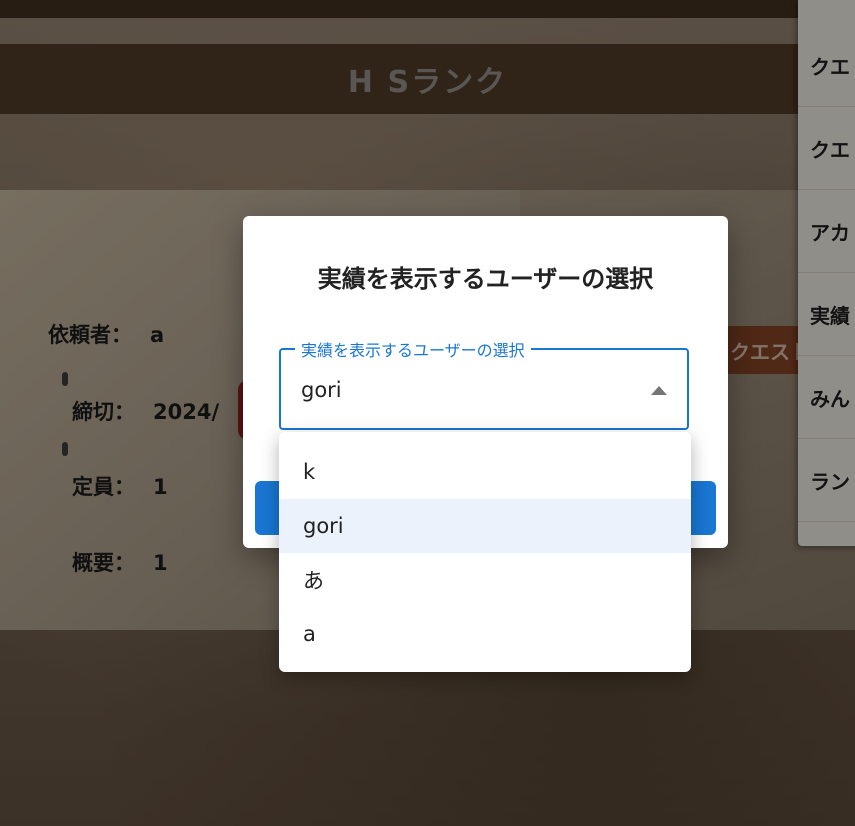  Describe the element at coordinates (485, 472) in the screenshot. I see `user-option-k: k` at that location.